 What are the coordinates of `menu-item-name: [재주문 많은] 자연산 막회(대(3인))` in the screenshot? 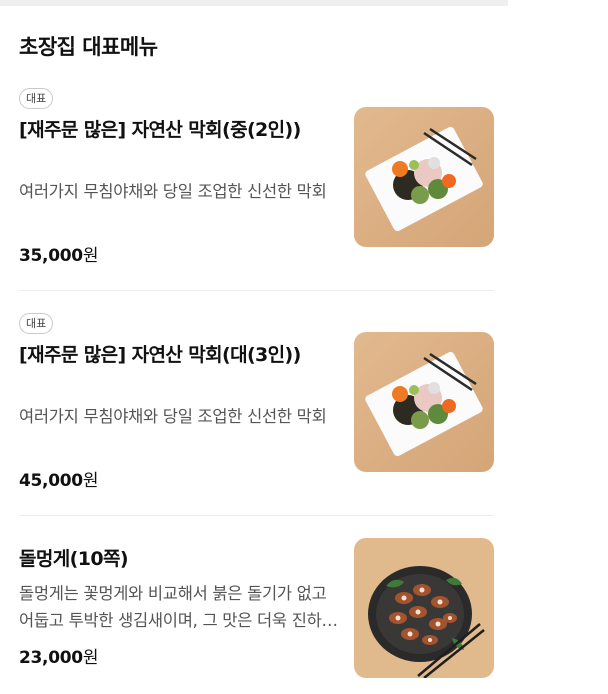 It's located at (160, 355).